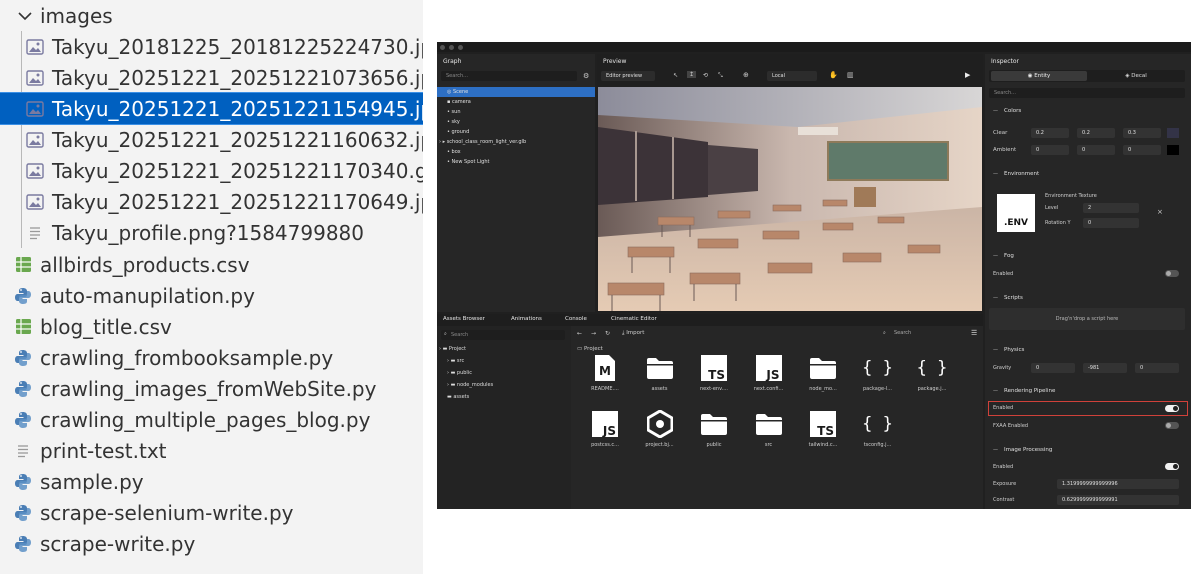 The height and width of the screenshot is (574, 1200). What do you see at coordinates (692, 74) in the screenshot?
I see `move-tool-icon: ↥` at bounding box center [692, 74].